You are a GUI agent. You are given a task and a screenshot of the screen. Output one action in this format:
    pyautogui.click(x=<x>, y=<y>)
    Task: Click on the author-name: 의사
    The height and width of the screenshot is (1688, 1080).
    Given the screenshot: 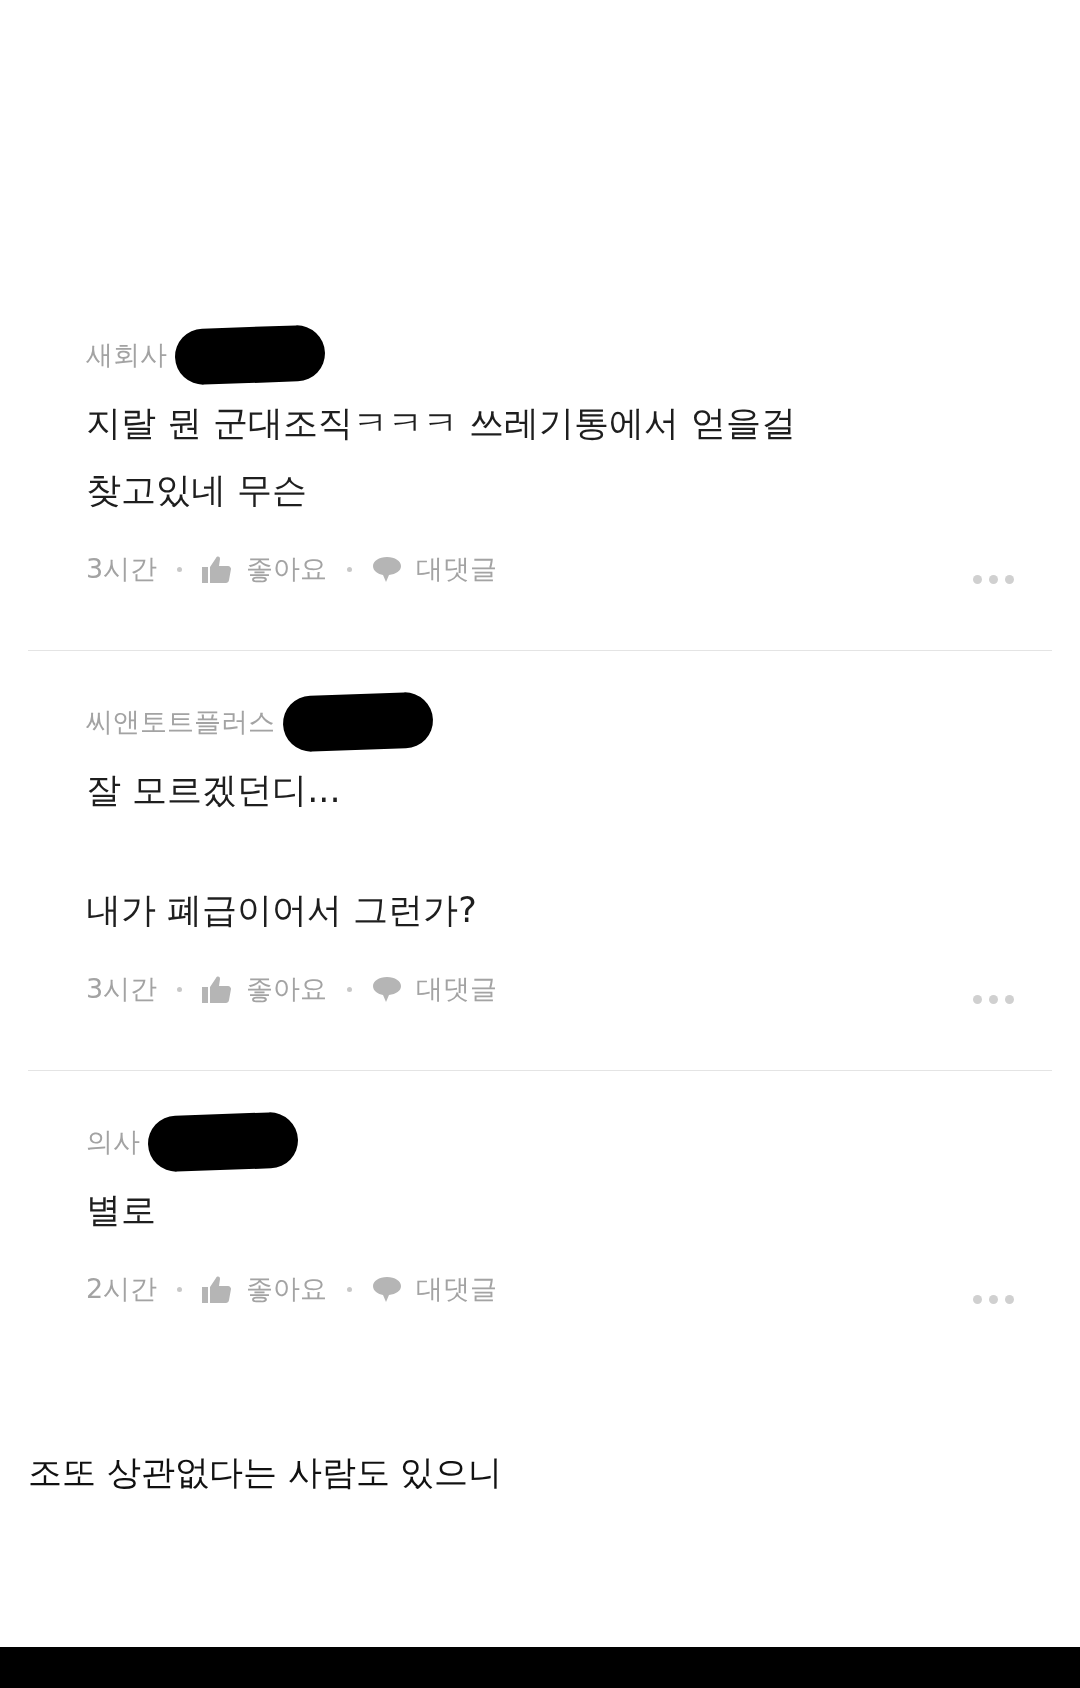 What is the action you would take?
    pyautogui.click(x=113, y=1142)
    